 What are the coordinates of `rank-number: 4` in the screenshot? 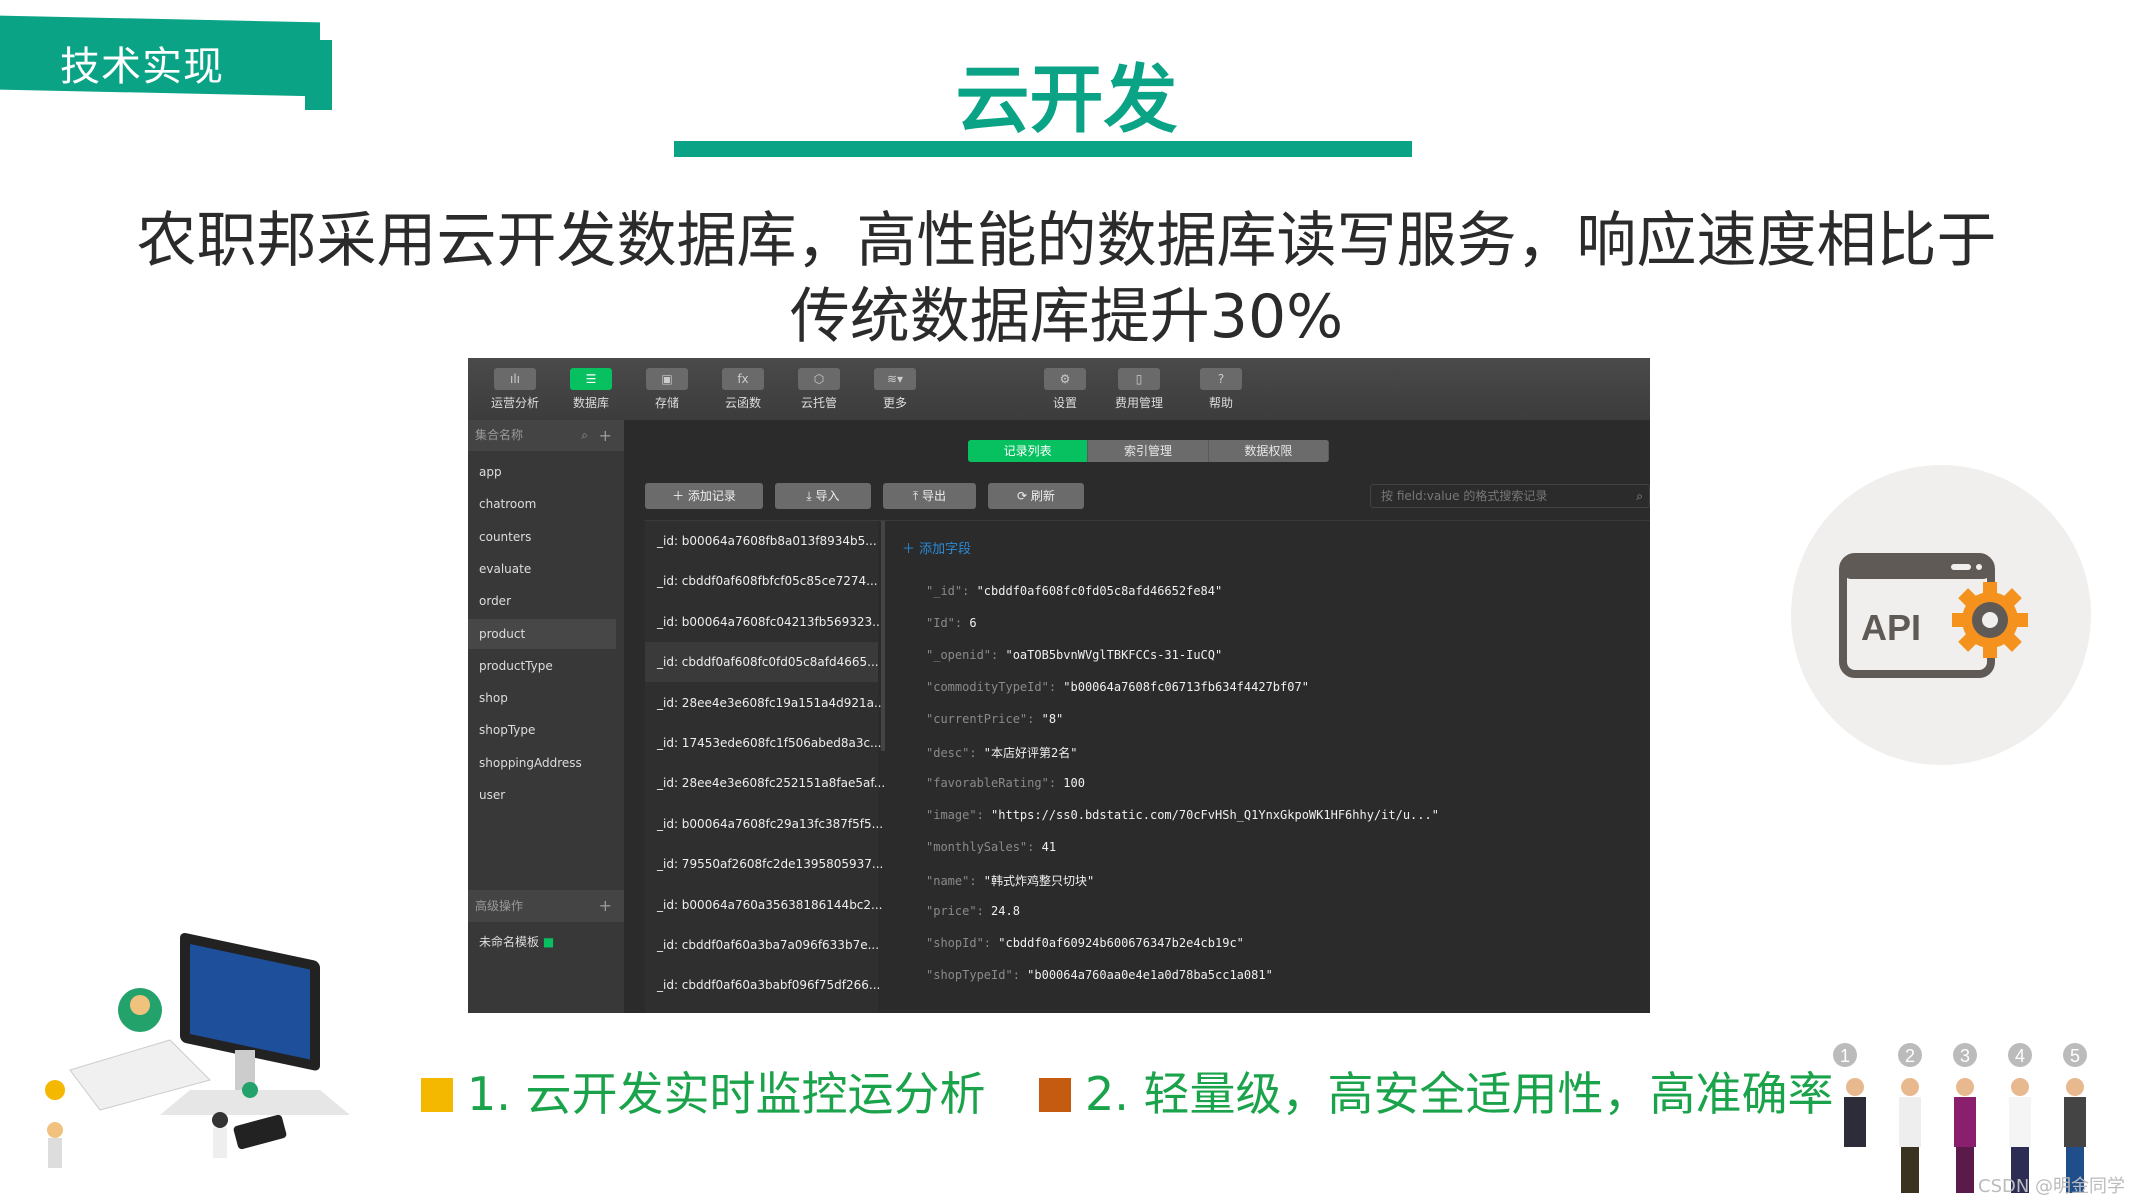 It's located at (2020, 1056).